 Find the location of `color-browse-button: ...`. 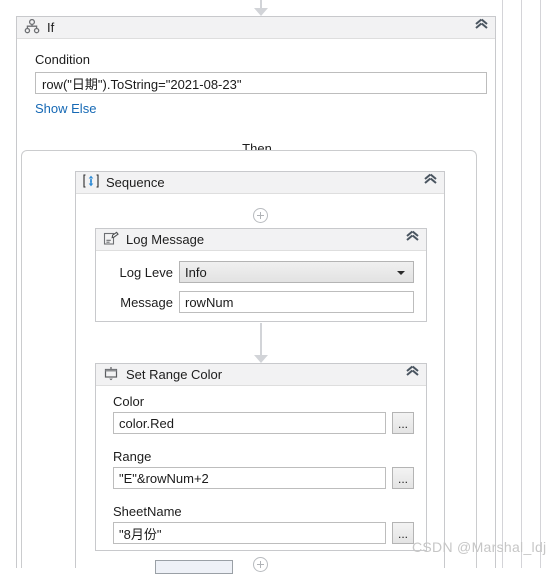

color-browse-button: ... is located at coordinates (403, 423).